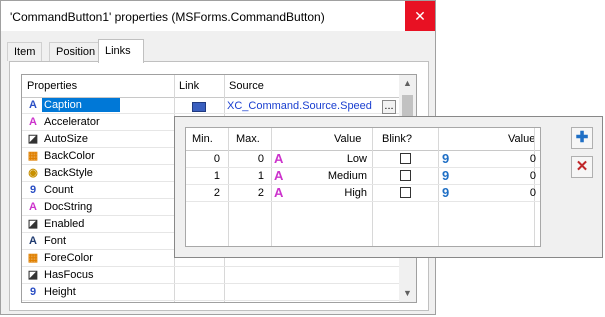 The width and height of the screenshot is (605, 317). What do you see at coordinates (69, 156) in the screenshot?
I see `property-name: BackColor` at bounding box center [69, 156].